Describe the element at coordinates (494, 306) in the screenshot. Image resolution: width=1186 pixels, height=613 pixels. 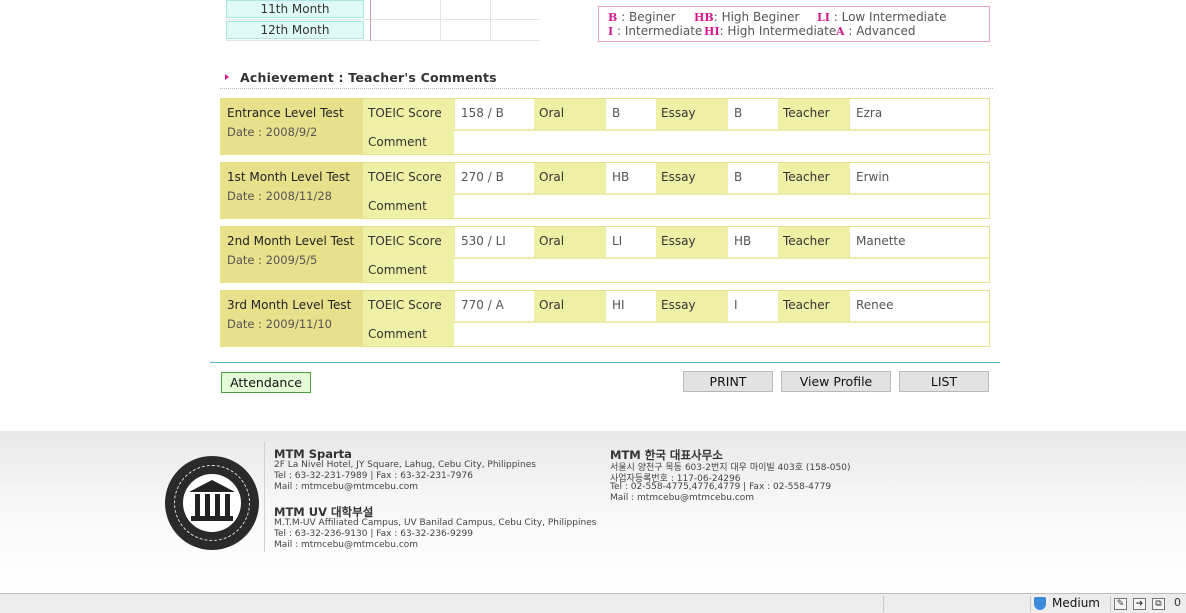
I see `toeic-value: 770 / A` at that location.